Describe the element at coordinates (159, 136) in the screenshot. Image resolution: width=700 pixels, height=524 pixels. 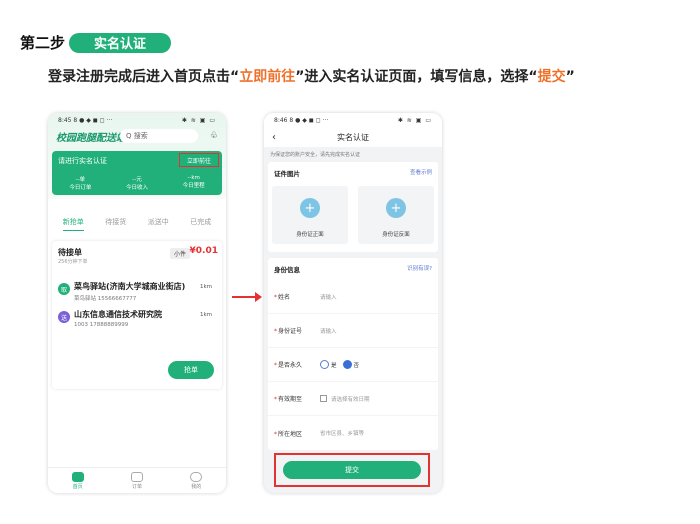
I see `search-input: Q 搜索` at that location.